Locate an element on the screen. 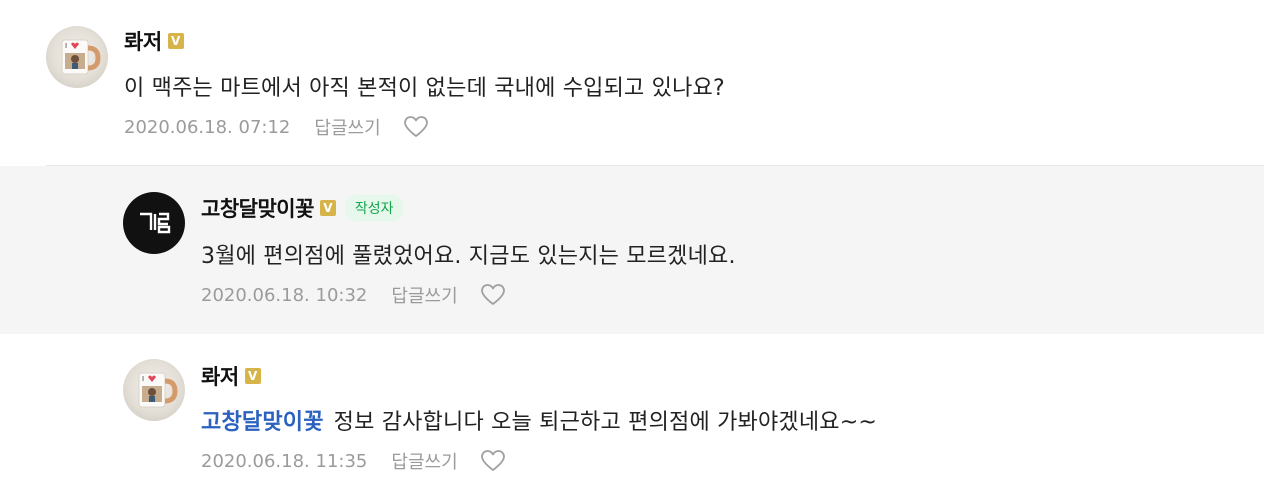 The width and height of the screenshot is (1264, 494). logo-icon is located at coordinates (155, 223).